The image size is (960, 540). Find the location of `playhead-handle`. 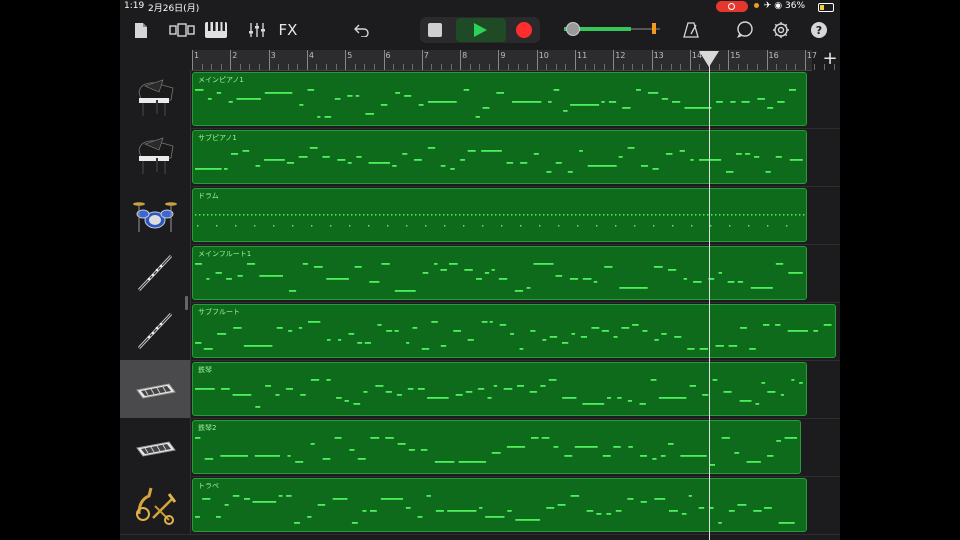

playhead-handle is located at coordinates (709, 59).